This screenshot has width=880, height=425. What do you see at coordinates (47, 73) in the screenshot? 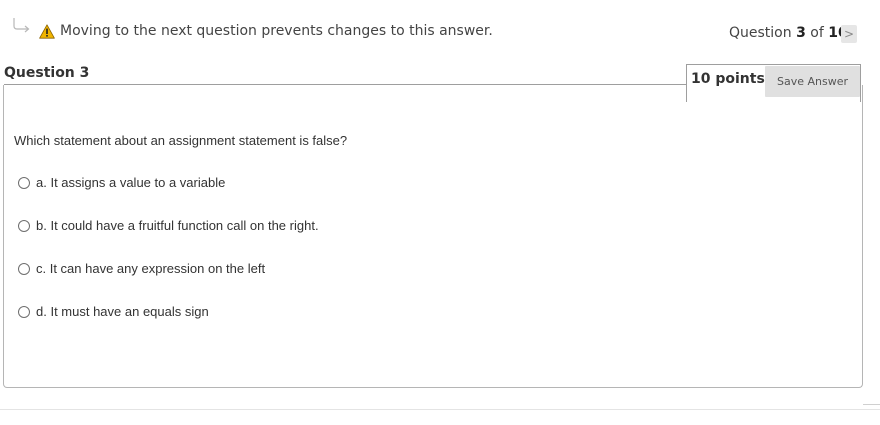
I see `question-title: Question 3` at bounding box center [47, 73].